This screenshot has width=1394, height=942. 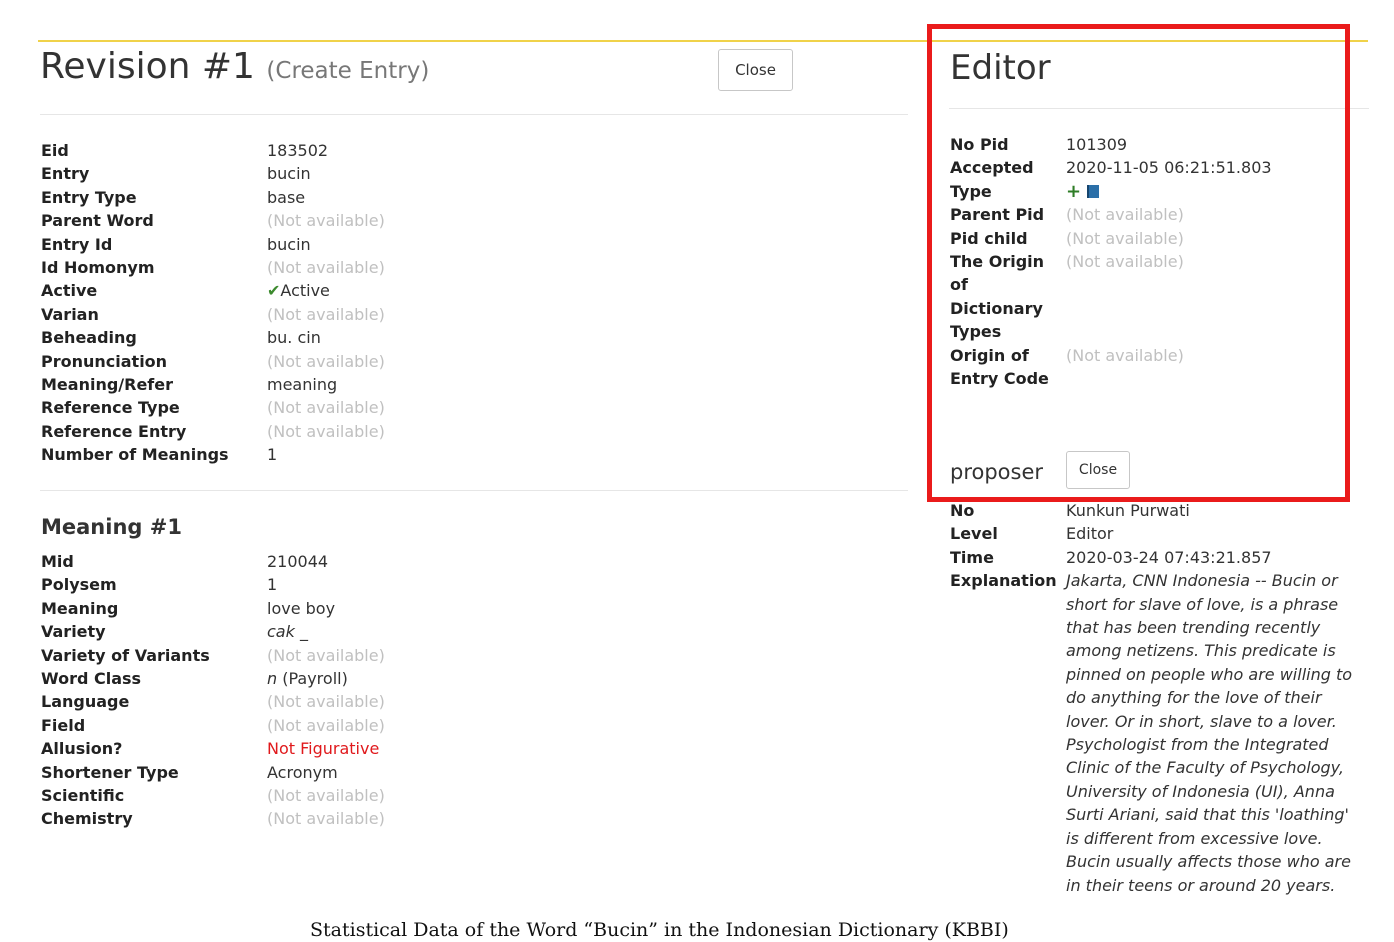 I want to click on field-label: Field, so click(x=63, y=725).